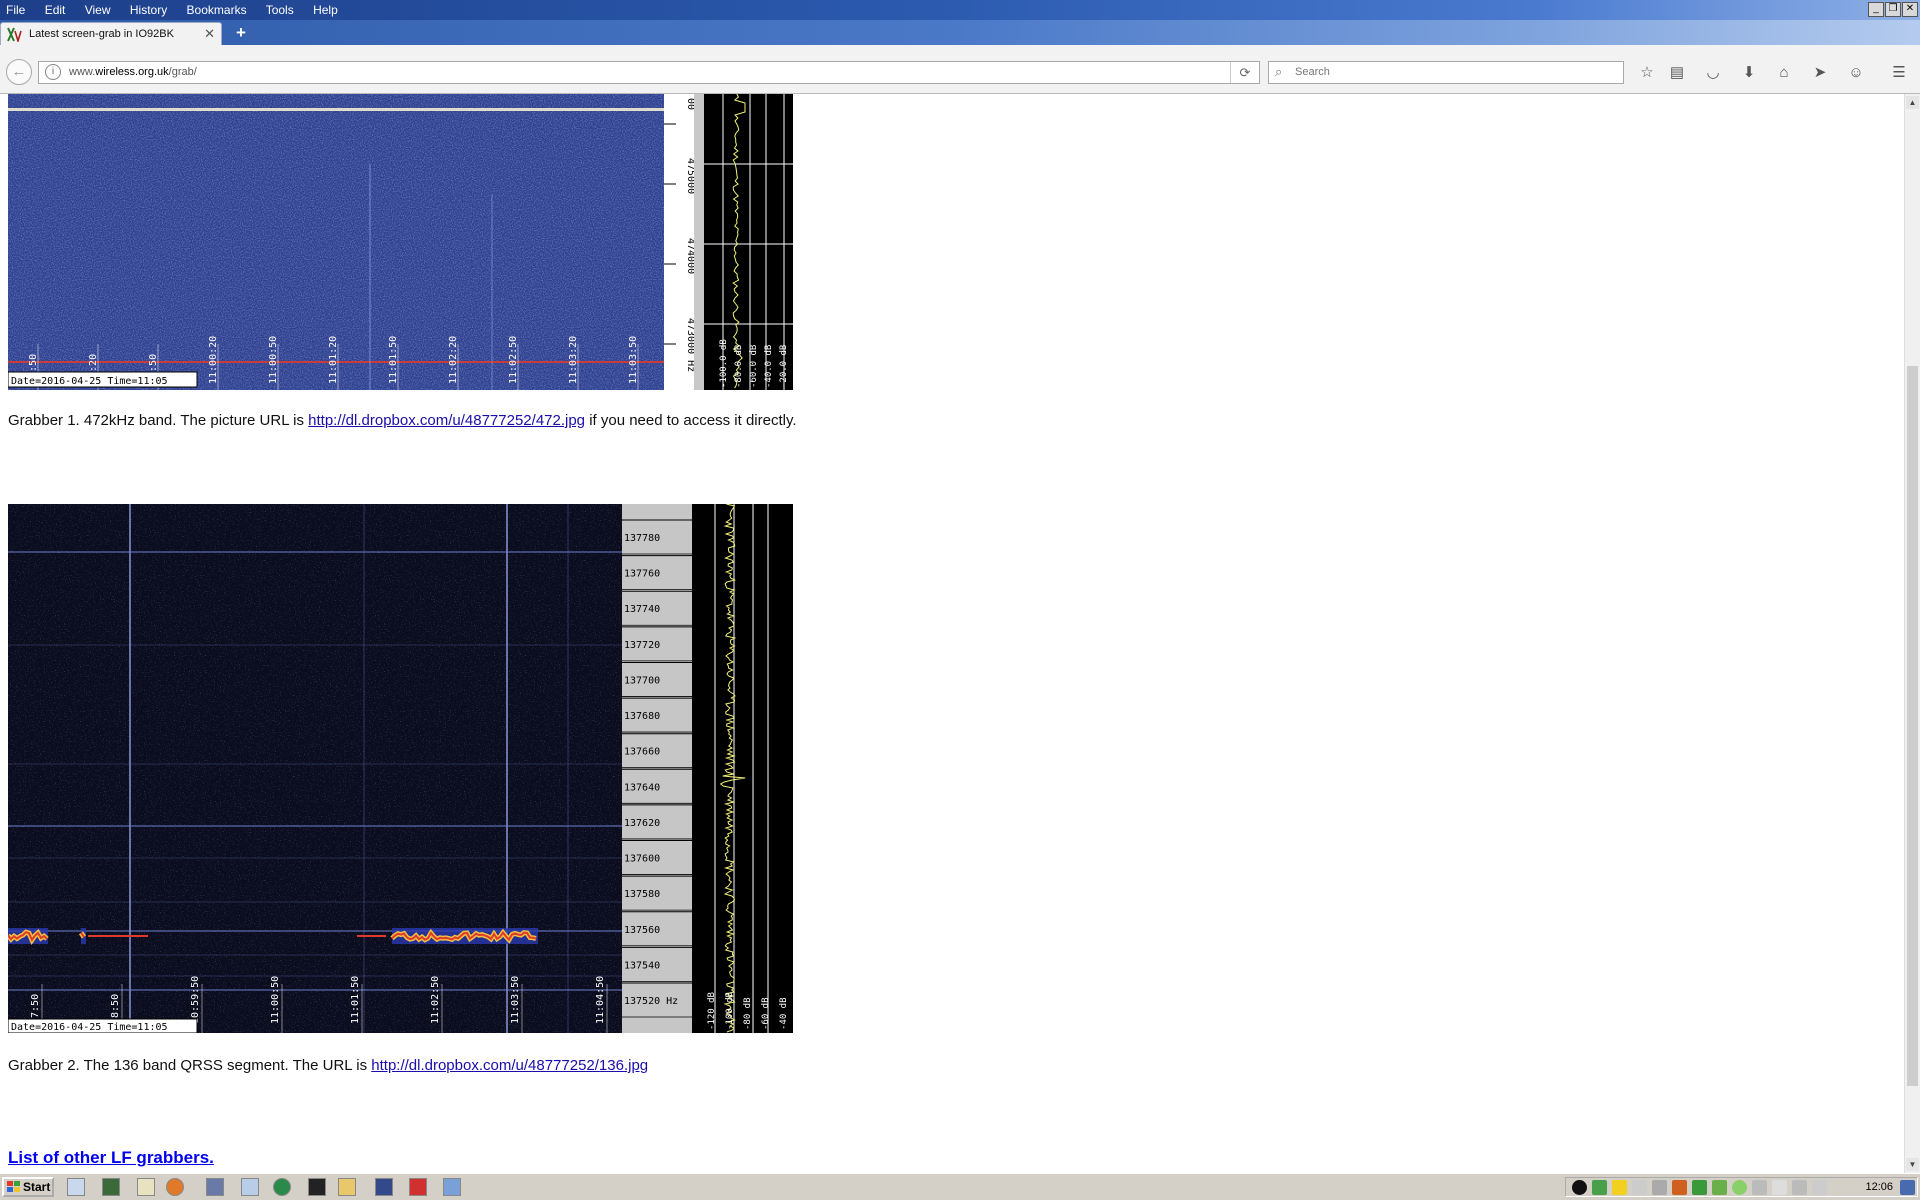  I want to click on tab-title: Latest screen-grab in IO92BK, so click(101, 34).